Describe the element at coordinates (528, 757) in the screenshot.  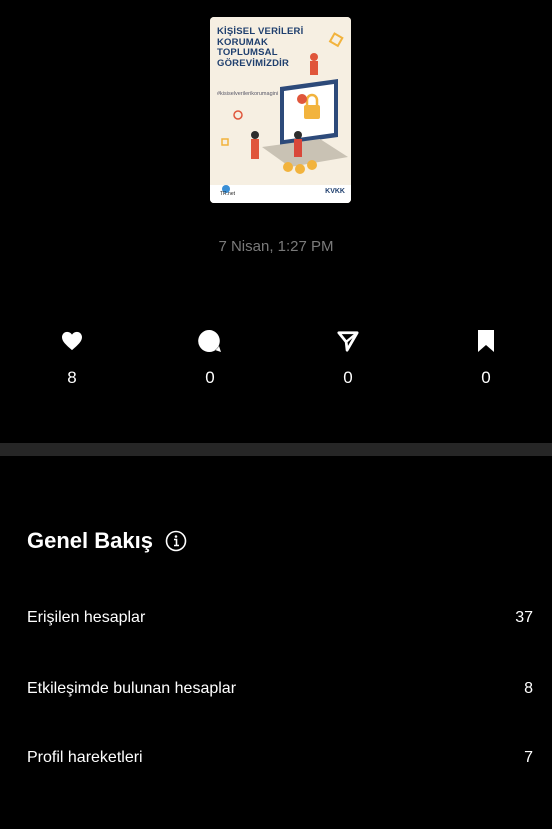
I see `overview-row-value: 7` at that location.